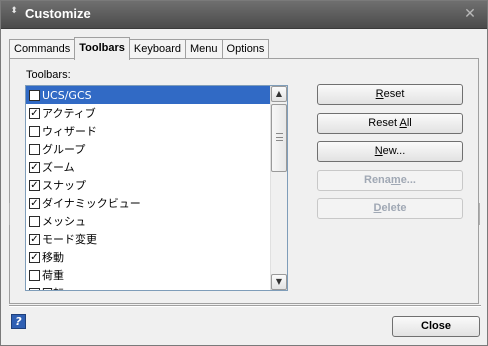  Describe the element at coordinates (48, 75) in the screenshot. I see `toolbars-label: Toolbars:` at that location.